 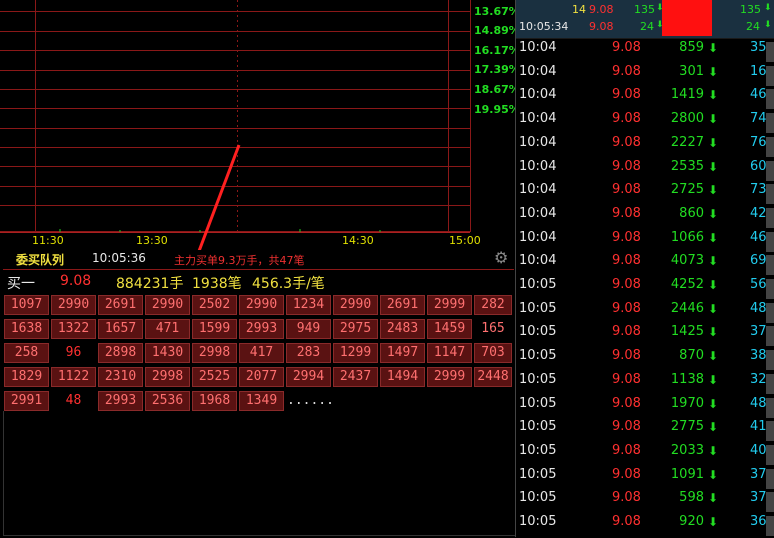 What do you see at coordinates (645, 99) in the screenshot?
I see `trade-row: 10:04 9.08 1419 ⬇ 46` at bounding box center [645, 99].